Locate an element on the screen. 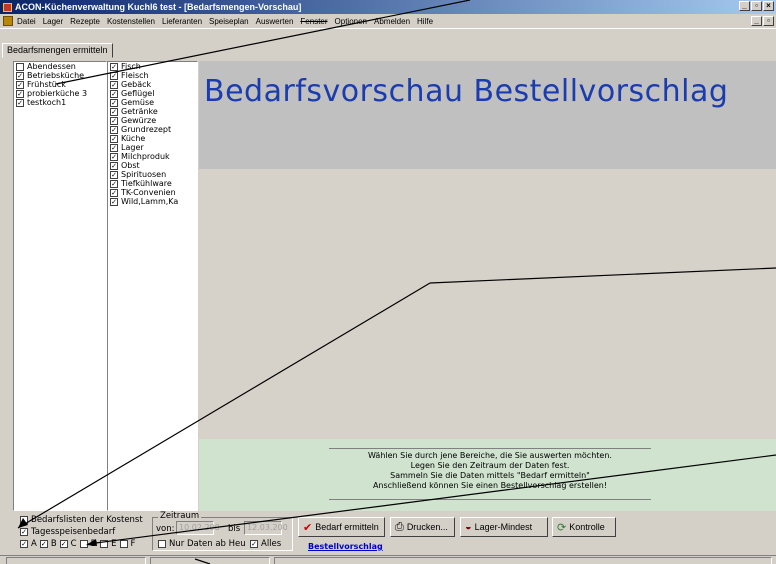 This screenshot has width=776, height=564. menu-datei: Datei is located at coordinates (26, 21).